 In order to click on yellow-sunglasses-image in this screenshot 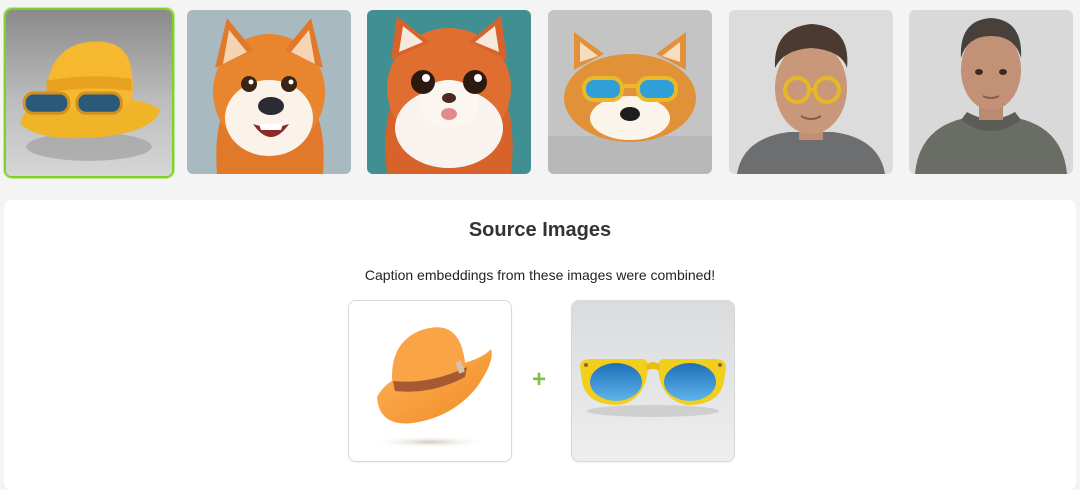, I will do `click(653, 381)`.